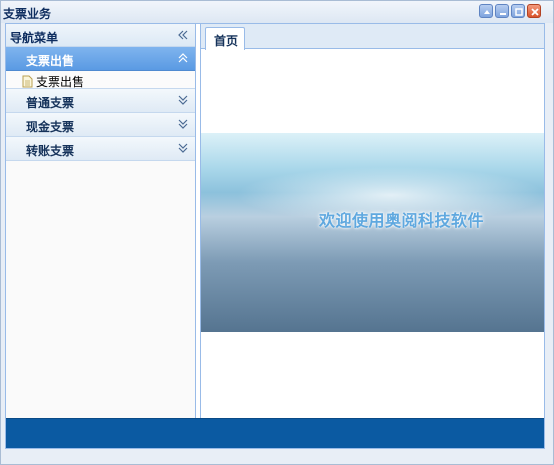 This screenshot has width=554, height=465. I want to click on tab-label: 首页, so click(226, 41).